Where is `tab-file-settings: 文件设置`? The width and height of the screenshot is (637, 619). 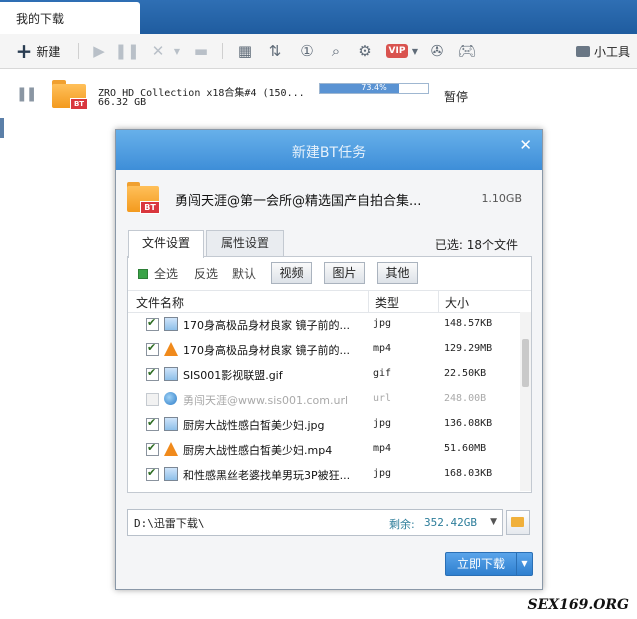 tab-file-settings: 文件设置 is located at coordinates (166, 244).